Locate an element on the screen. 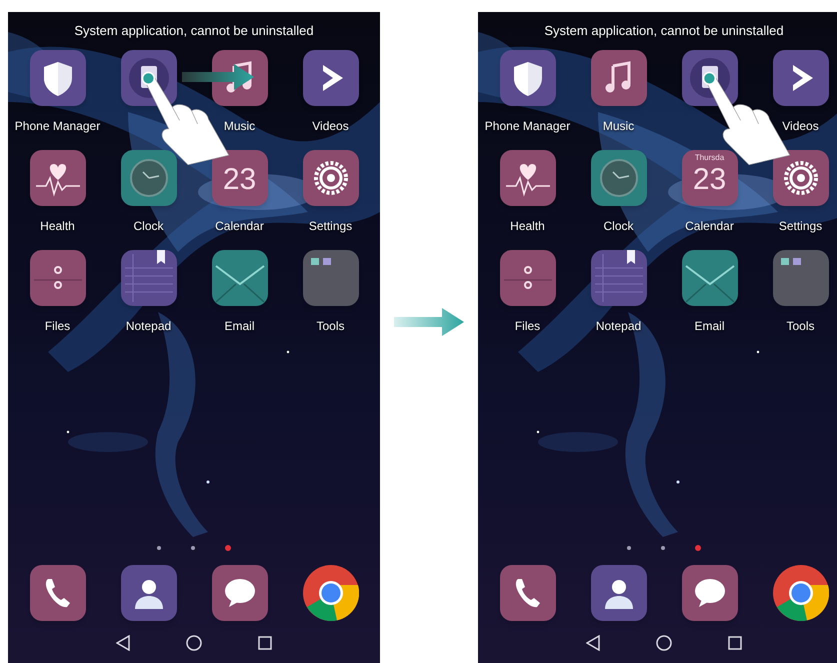 This screenshot has height=663, width=837. music-note-app-icon is located at coordinates (618, 78).